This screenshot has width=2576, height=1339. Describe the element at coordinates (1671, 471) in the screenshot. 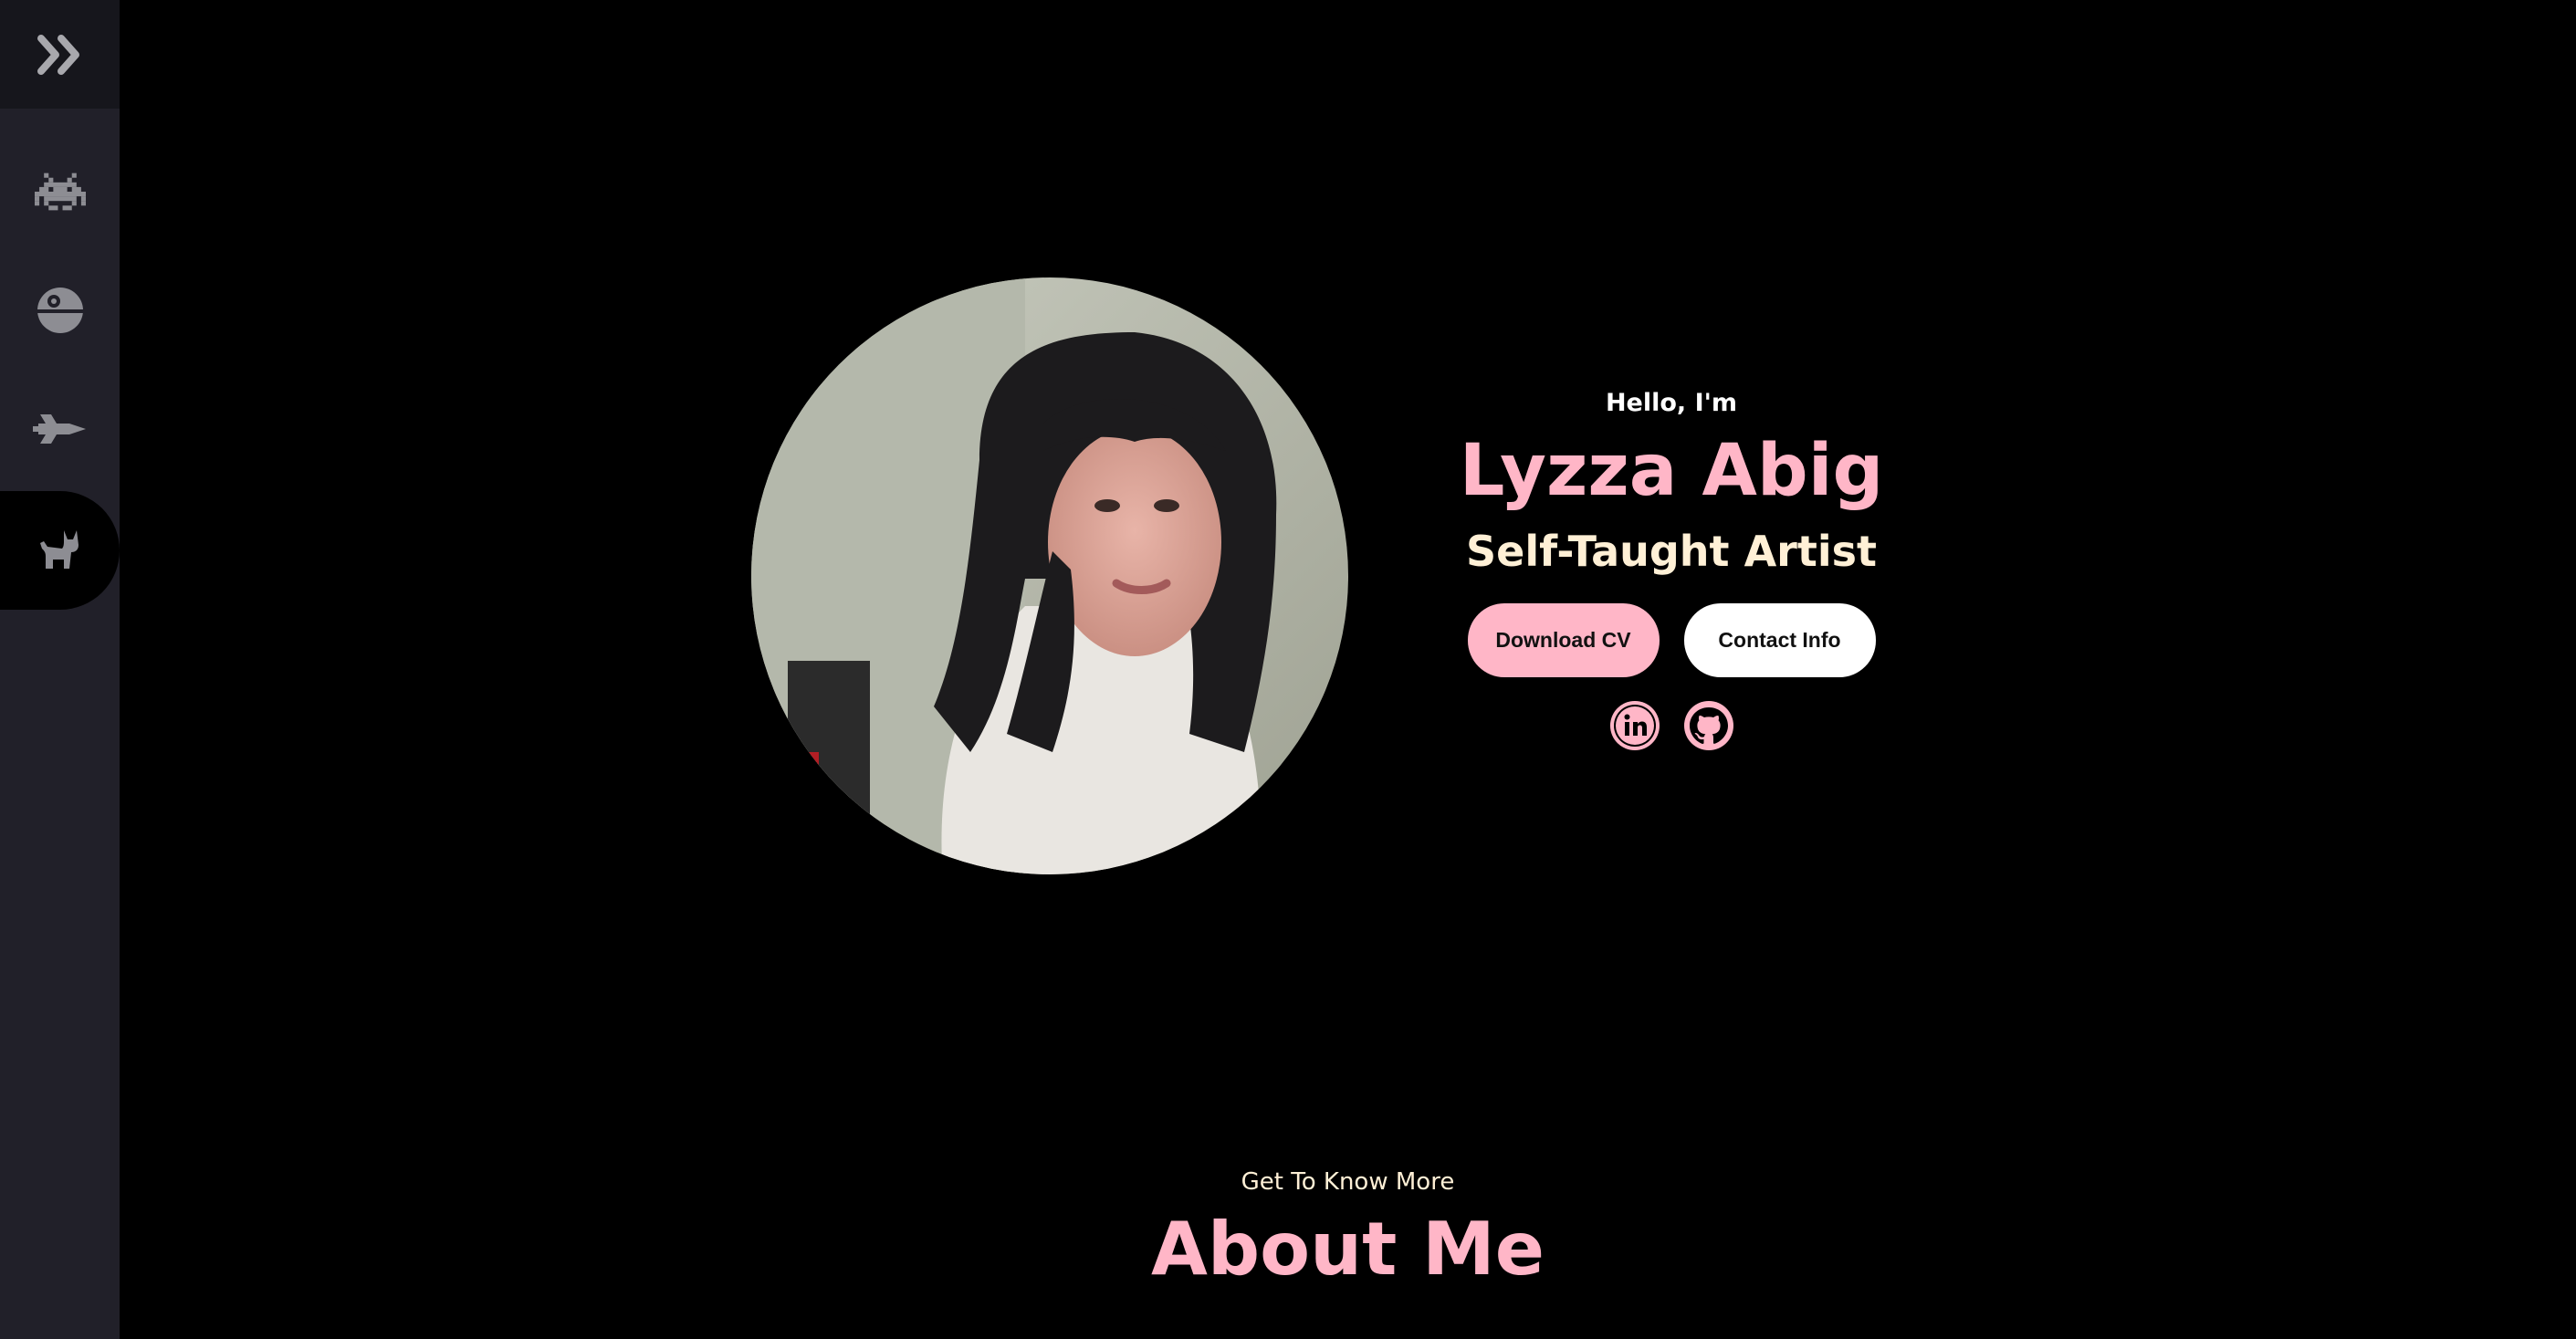

I see `name-heading: Lyzza Abig` at that location.